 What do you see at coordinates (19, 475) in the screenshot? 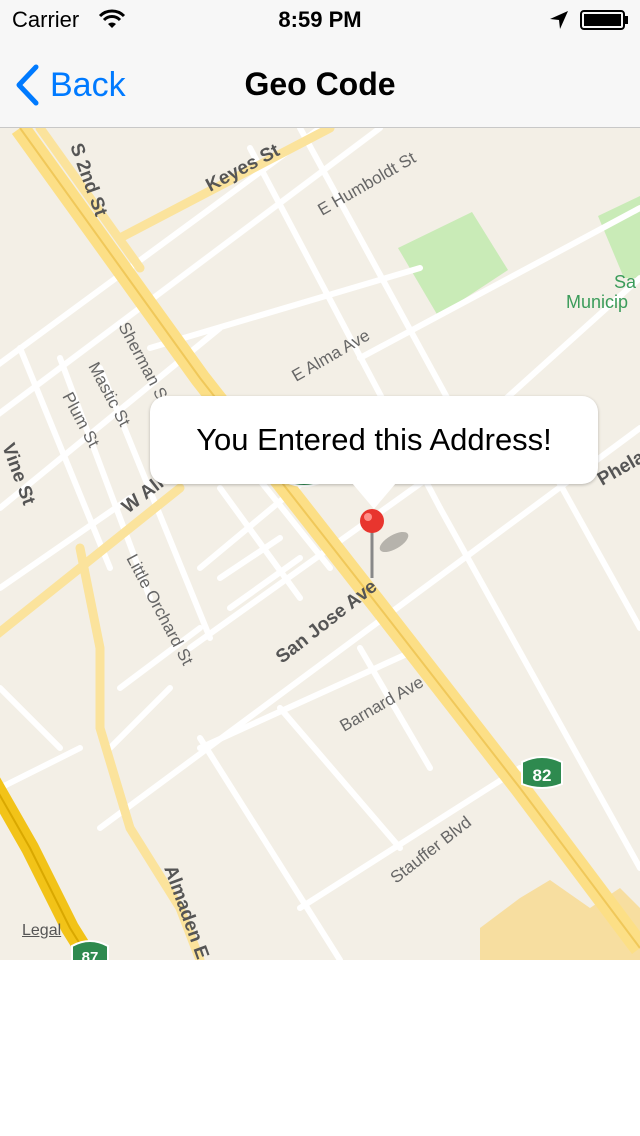
I see `label-vine-st: Vine St` at bounding box center [19, 475].